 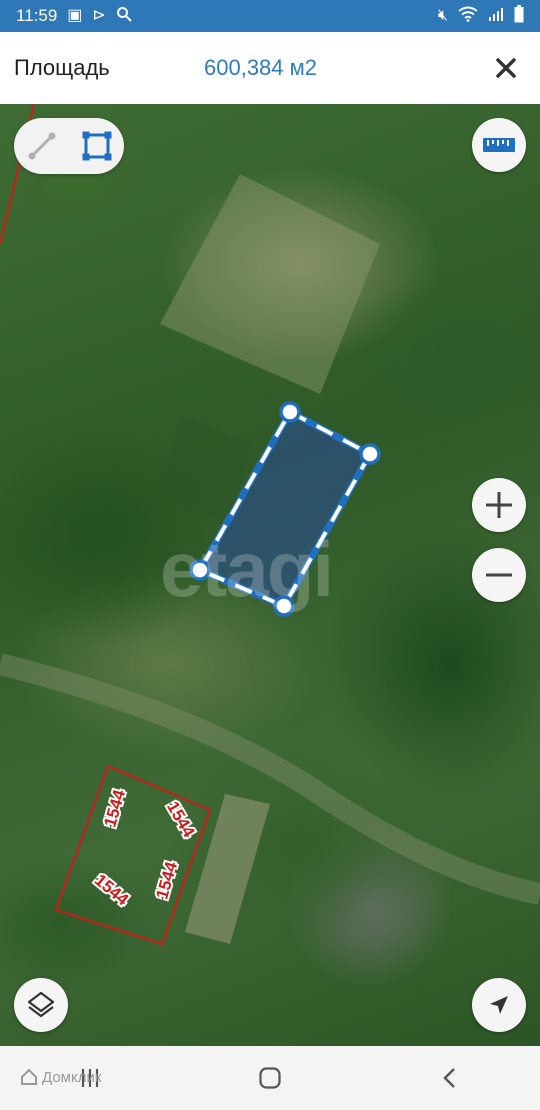 I want to click on layers-icon, so click(x=41, y=1004).